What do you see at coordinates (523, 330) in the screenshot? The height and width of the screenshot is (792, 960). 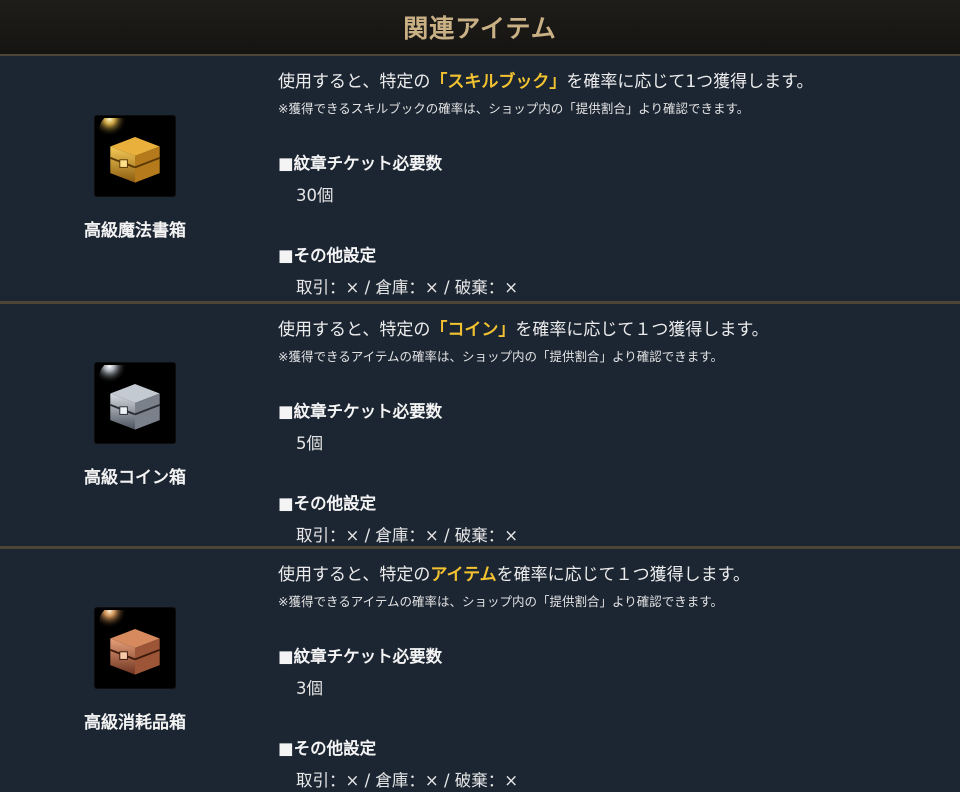 I see `item-description: 使用すると、特定の「コイン」を確率に応じて１つ獲得します。` at bounding box center [523, 330].